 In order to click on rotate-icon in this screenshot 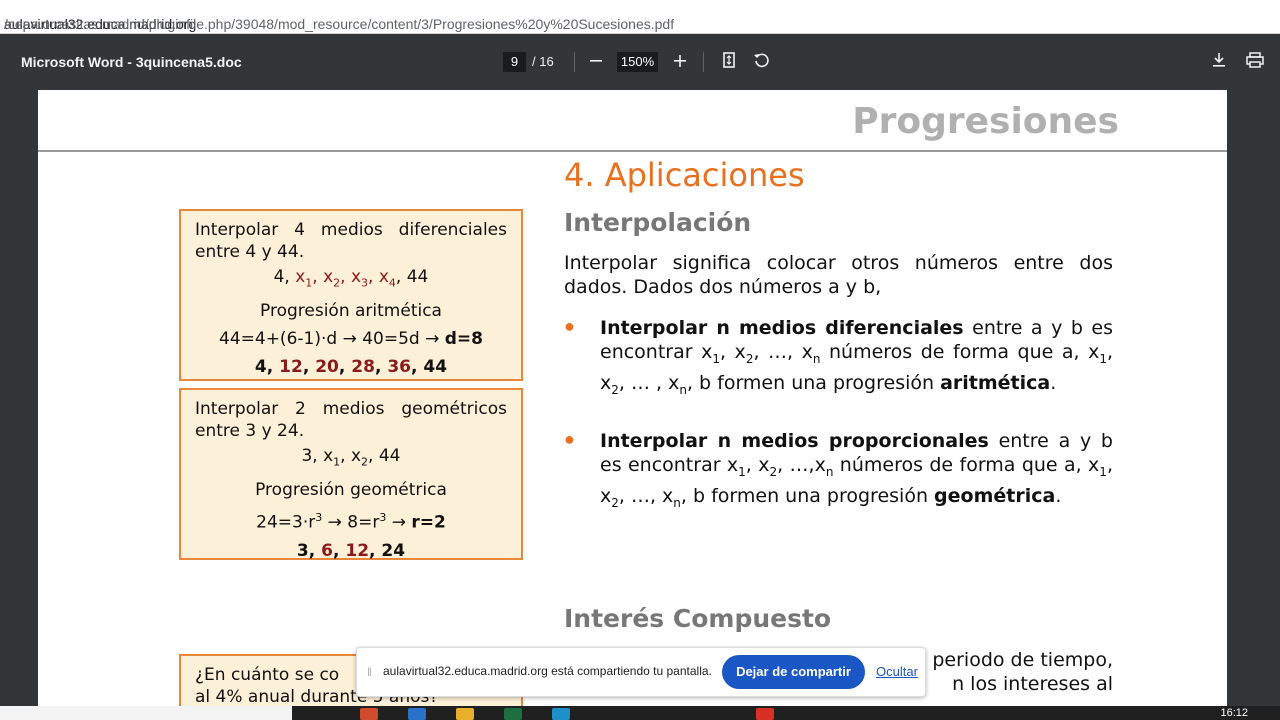, I will do `click(761, 60)`.